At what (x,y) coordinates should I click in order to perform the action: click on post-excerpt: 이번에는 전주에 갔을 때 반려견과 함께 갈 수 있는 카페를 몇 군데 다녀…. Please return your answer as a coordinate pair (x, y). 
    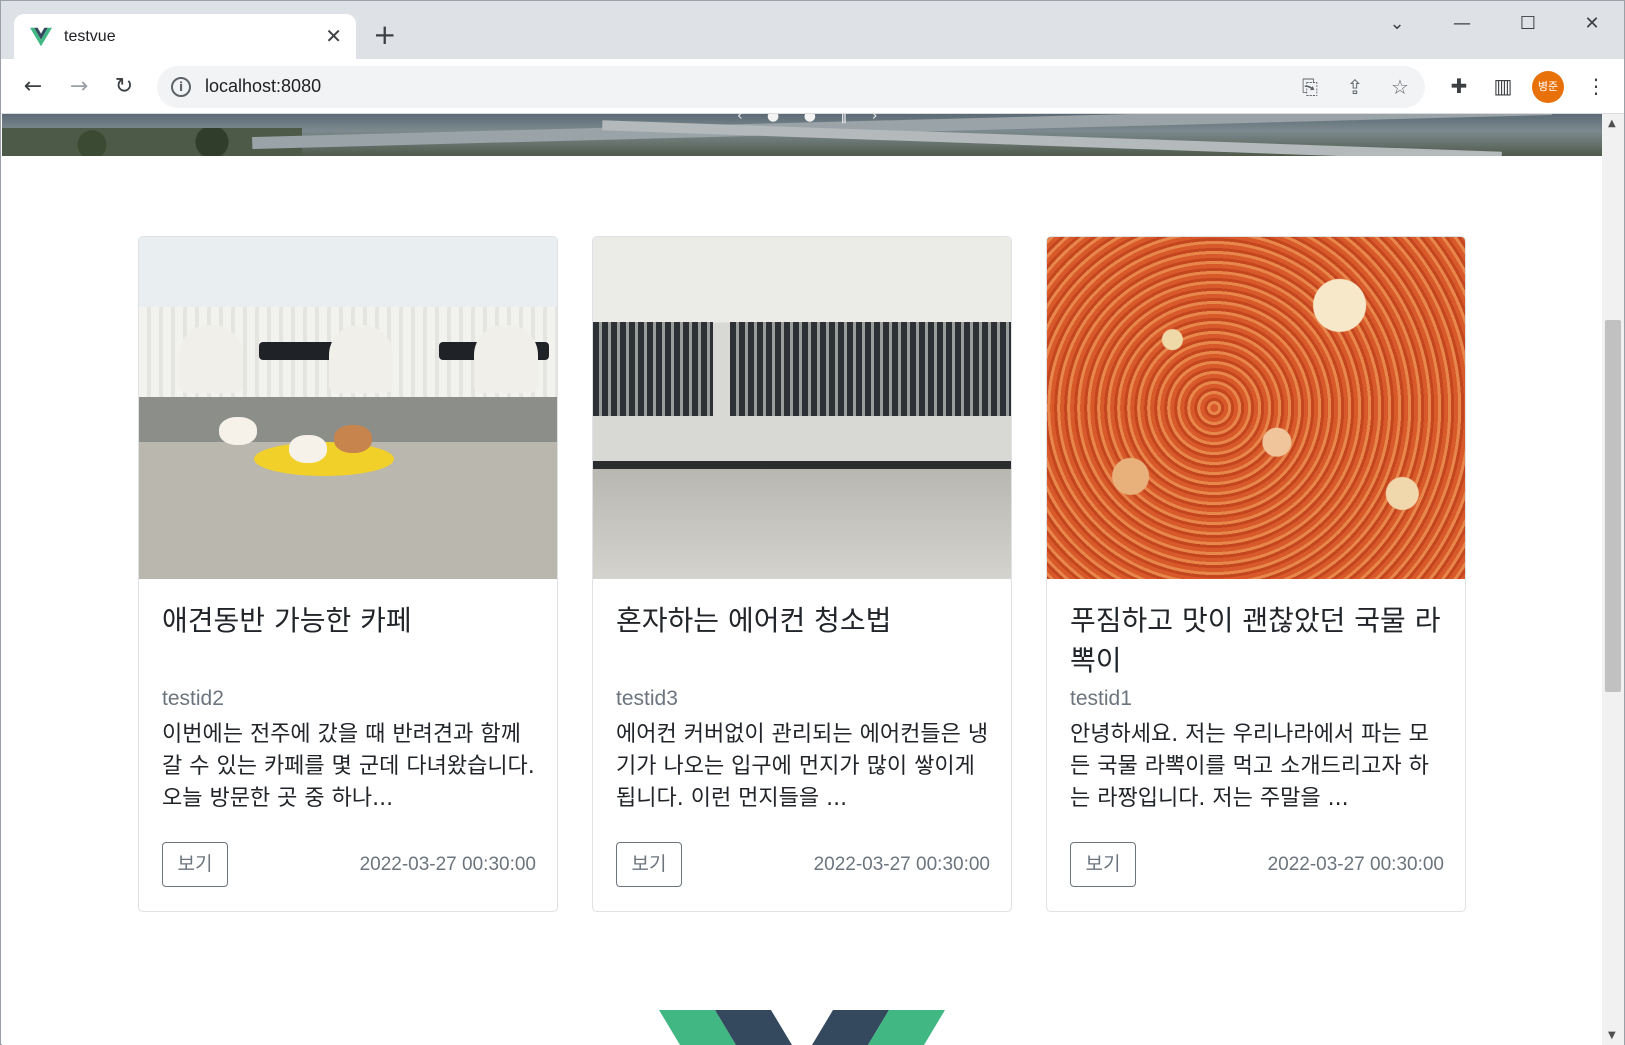
    Looking at the image, I should click on (348, 766).